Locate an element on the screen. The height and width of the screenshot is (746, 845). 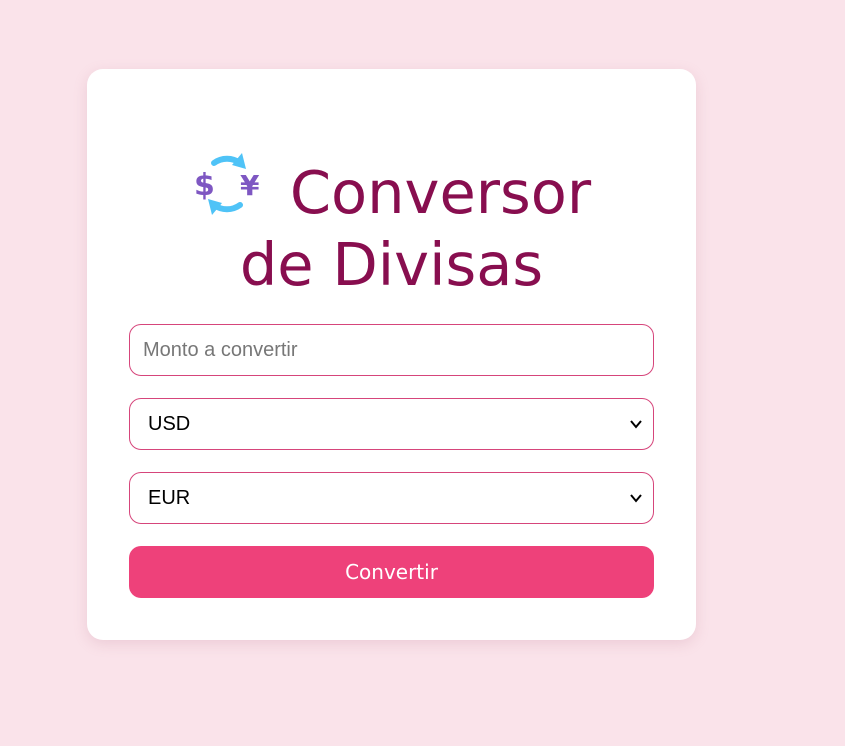
to-currency-value: EUR is located at coordinates (169, 497).